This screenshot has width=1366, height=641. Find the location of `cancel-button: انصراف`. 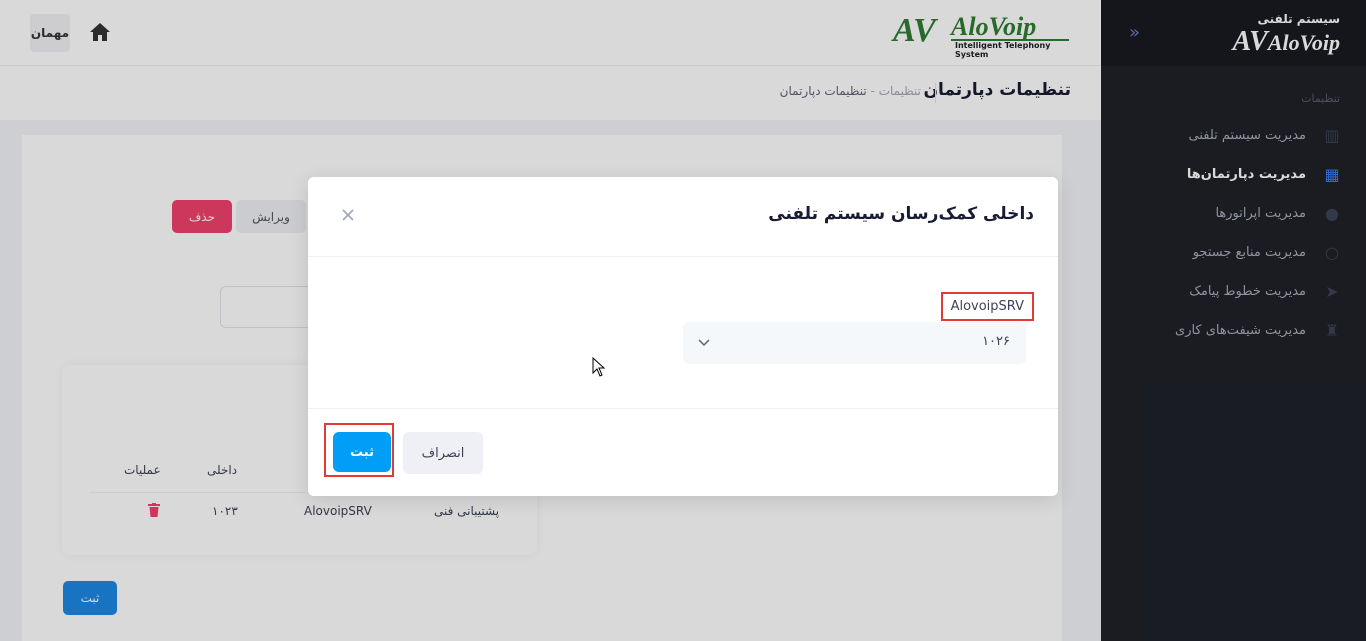

cancel-button: انصراف is located at coordinates (443, 453).